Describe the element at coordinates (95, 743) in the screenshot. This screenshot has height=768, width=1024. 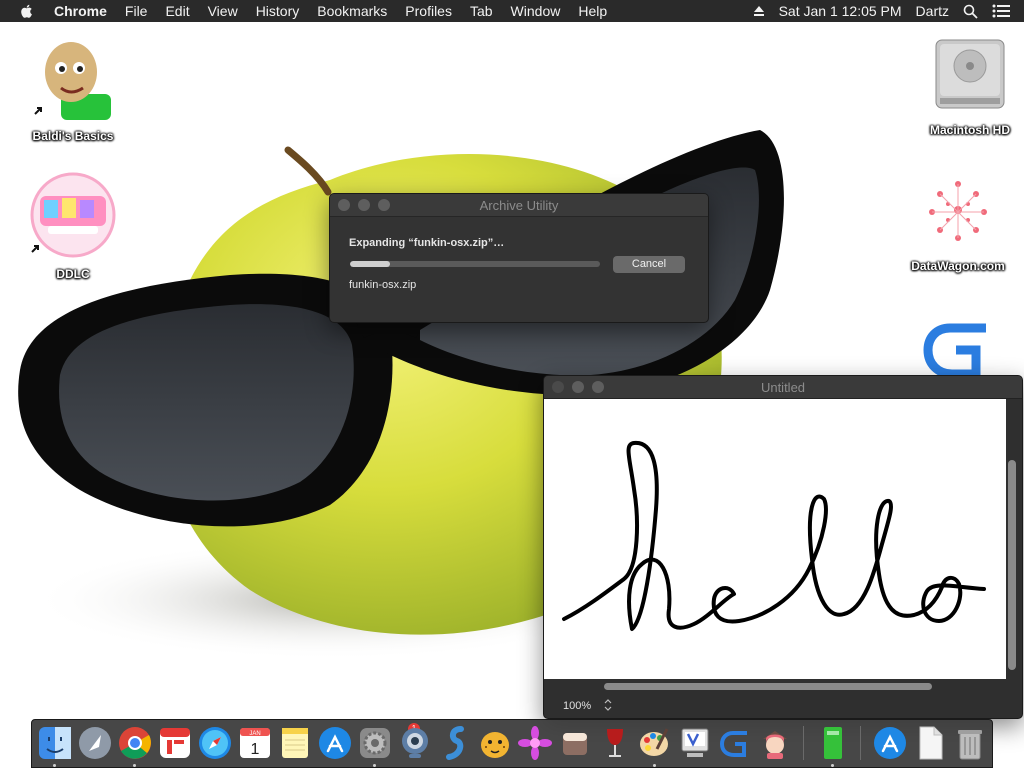
I see `launchpad-icon` at that location.